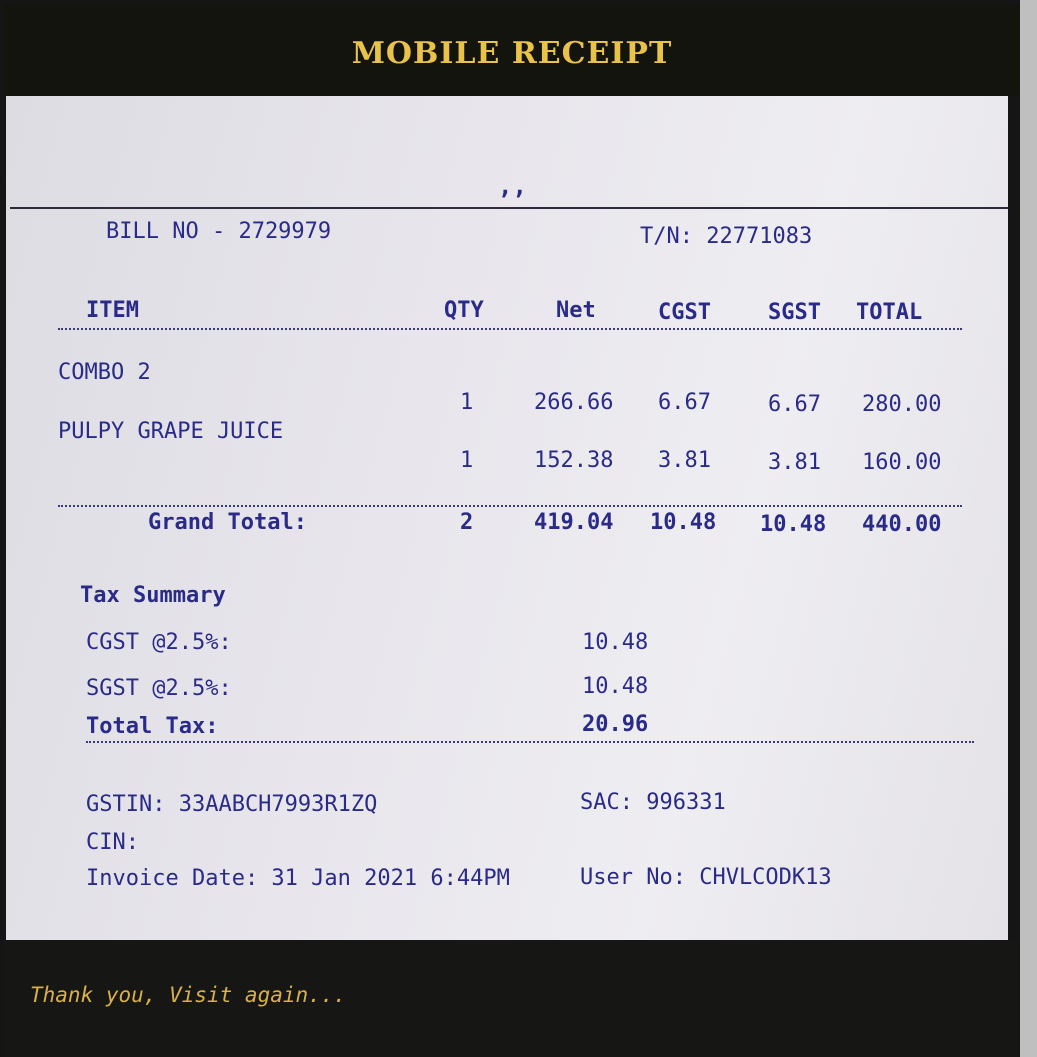 The width and height of the screenshot is (1037, 1057). Describe the element at coordinates (1028, 528) in the screenshot. I see `screen-edge` at that location.